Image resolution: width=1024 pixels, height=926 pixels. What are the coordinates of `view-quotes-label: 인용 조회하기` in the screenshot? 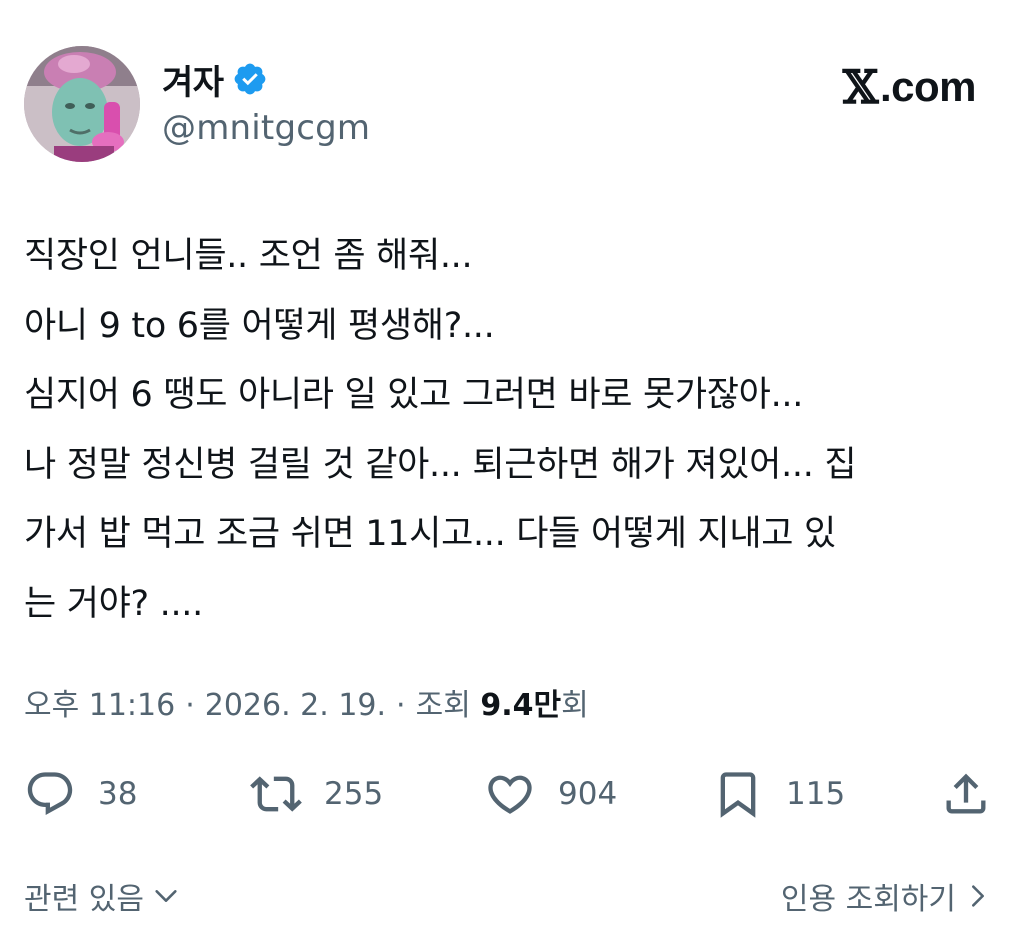 It's located at (868, 899).